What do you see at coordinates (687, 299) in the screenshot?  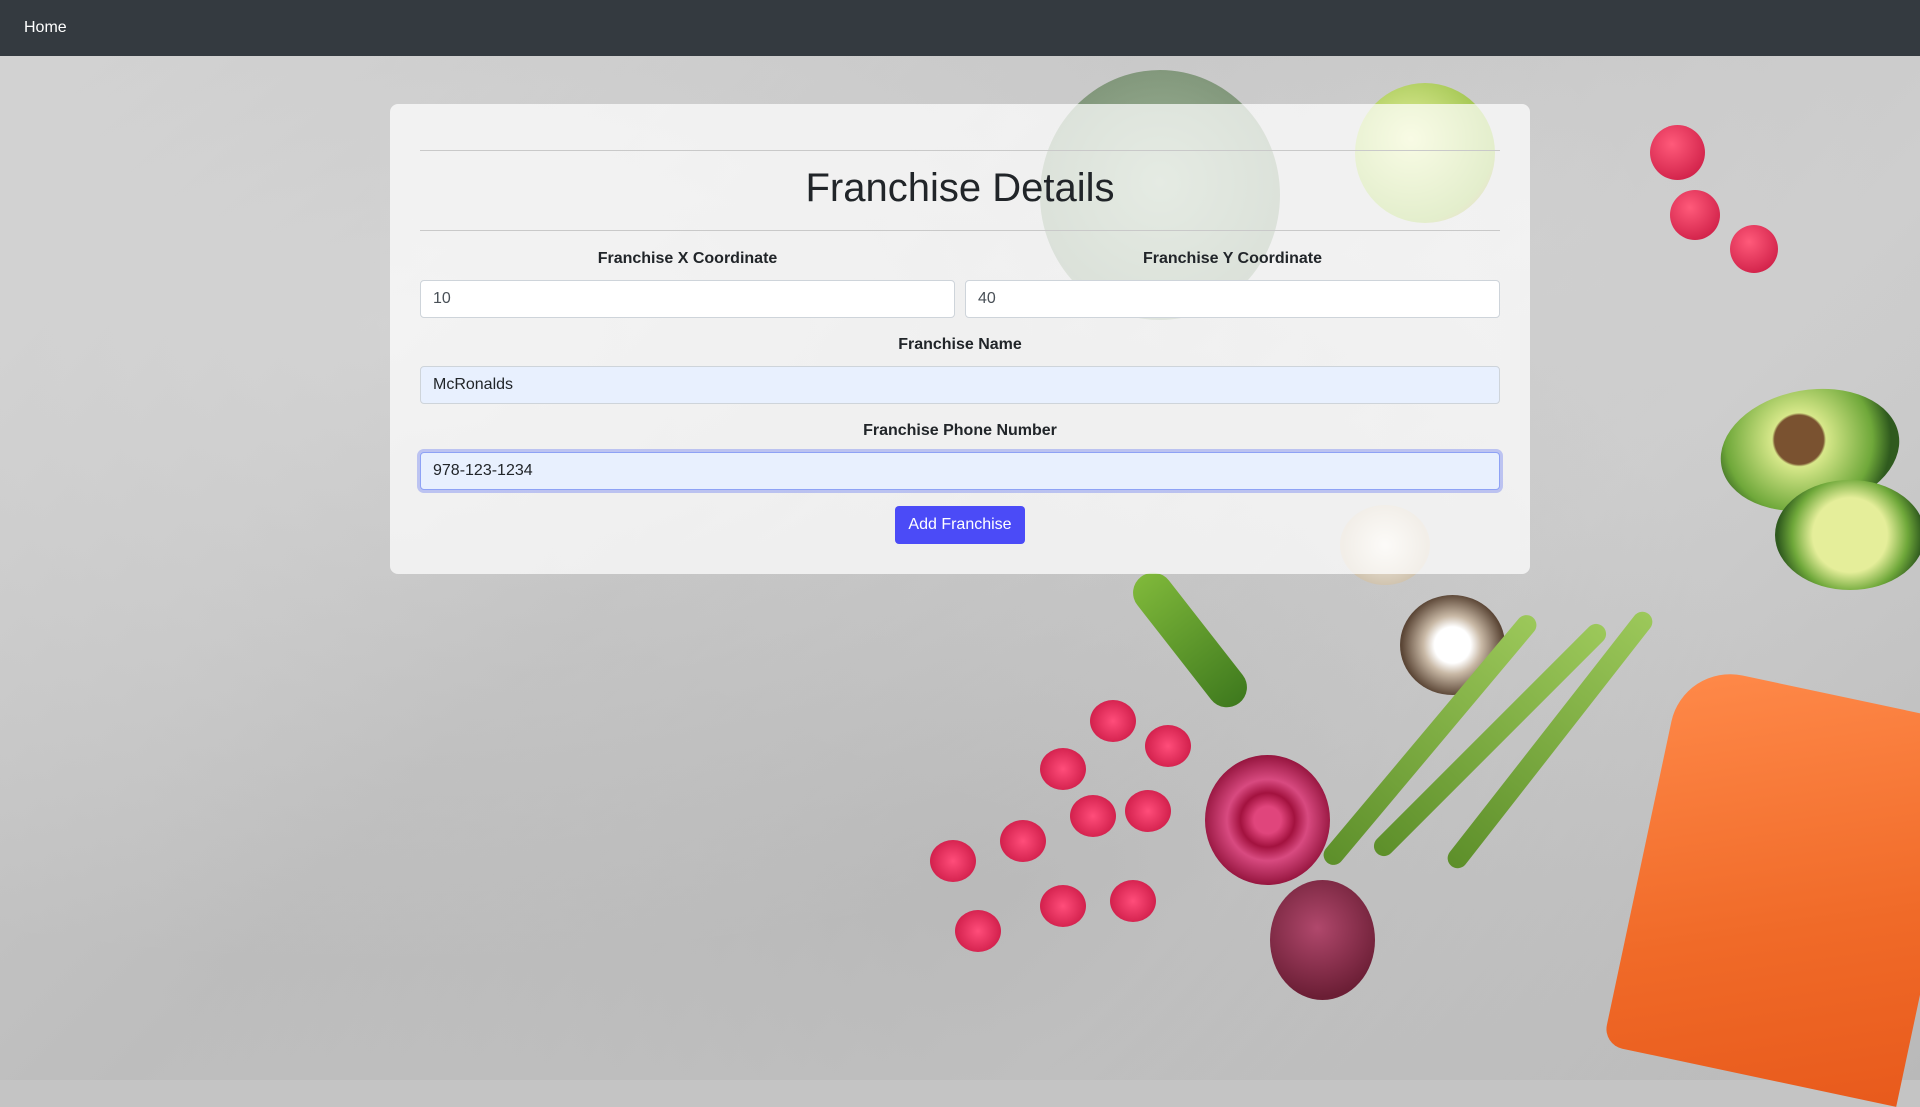 I see `x-coordinate-input: 10` at bounding box center [687, 299].